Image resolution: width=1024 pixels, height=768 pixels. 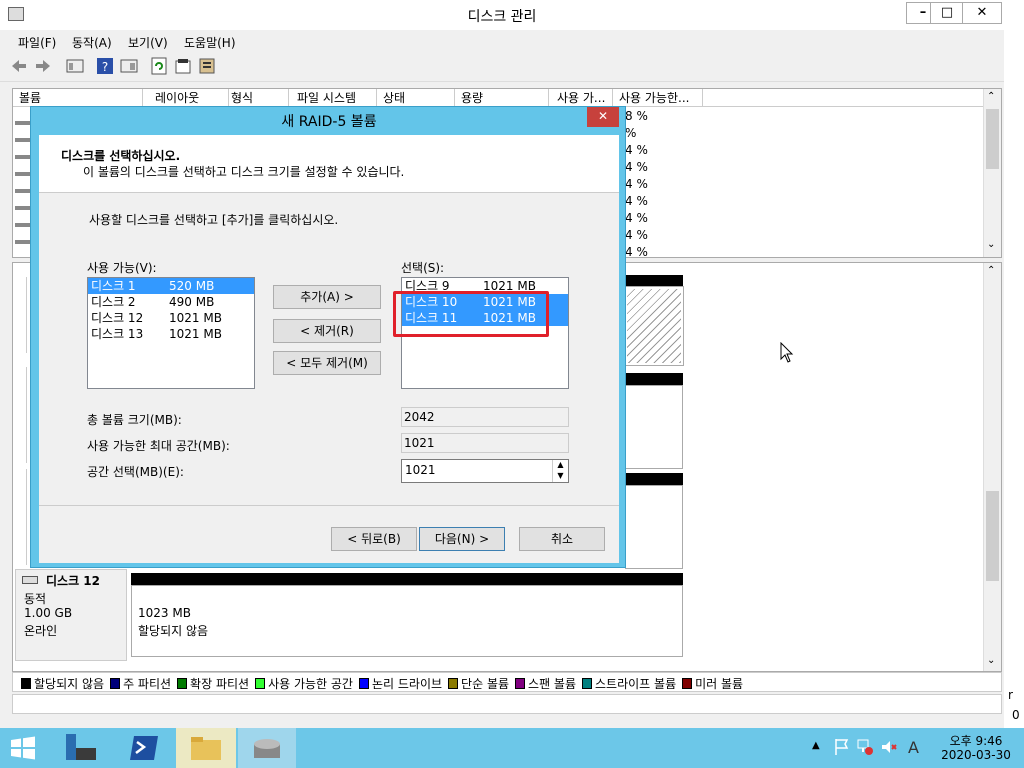 I want to click on legend-label: 할당되지 않음, so click(x=69, y=684).